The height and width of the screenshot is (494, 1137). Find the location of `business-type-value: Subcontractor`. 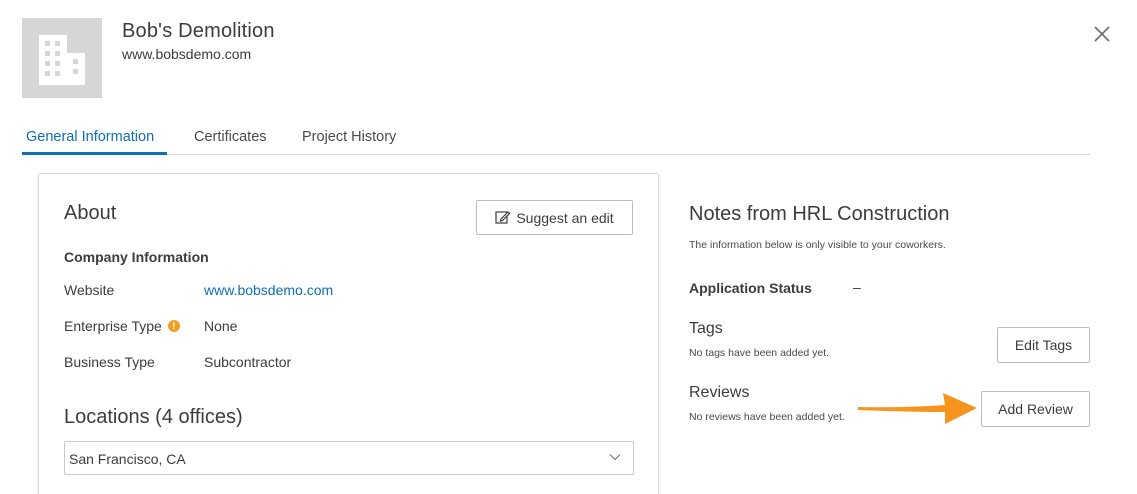

business-type-value: Subcontractor is located at coordinates (248, 362).